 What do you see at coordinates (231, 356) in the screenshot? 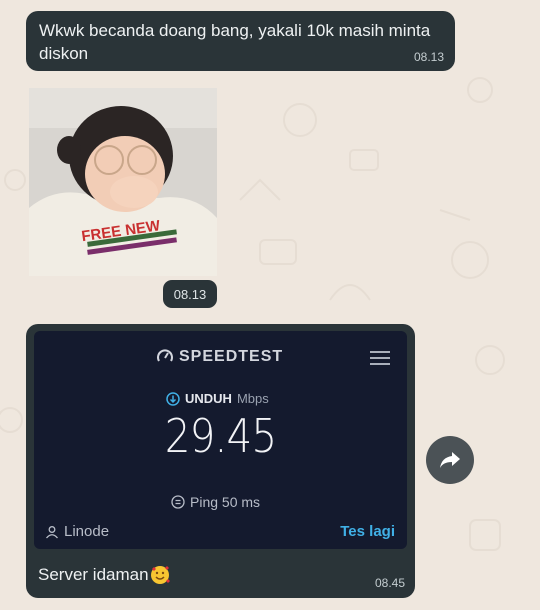
I see `speedtest-brand-label: SPEEDTEST` at bounding box center [231, 356].